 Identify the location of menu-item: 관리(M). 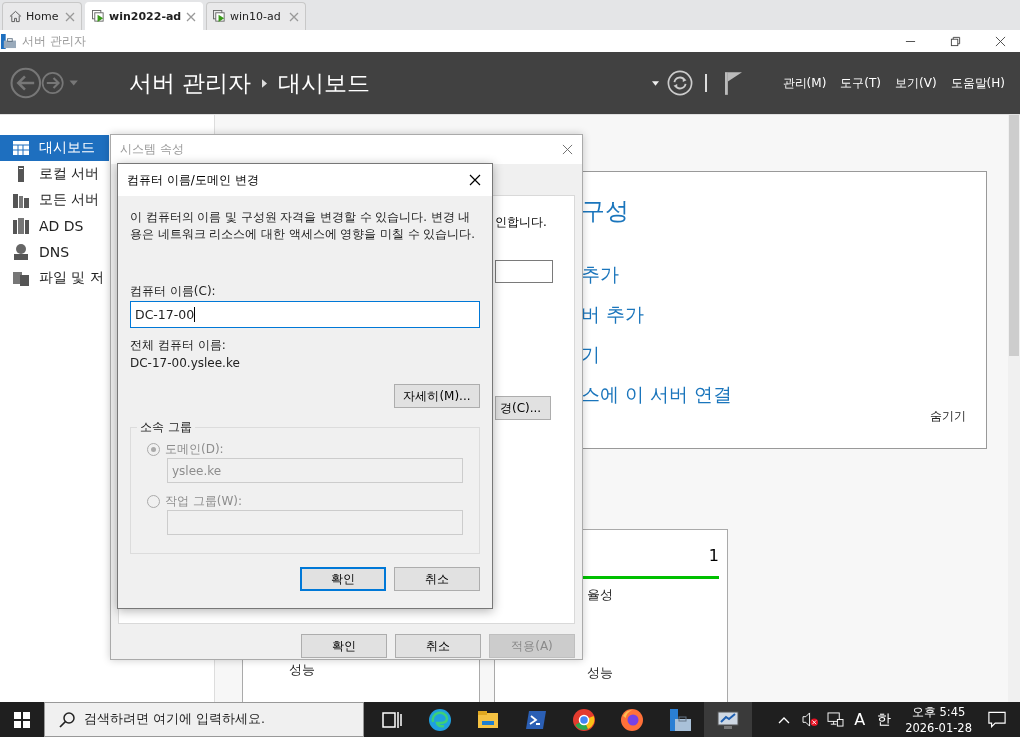
(804, 83).